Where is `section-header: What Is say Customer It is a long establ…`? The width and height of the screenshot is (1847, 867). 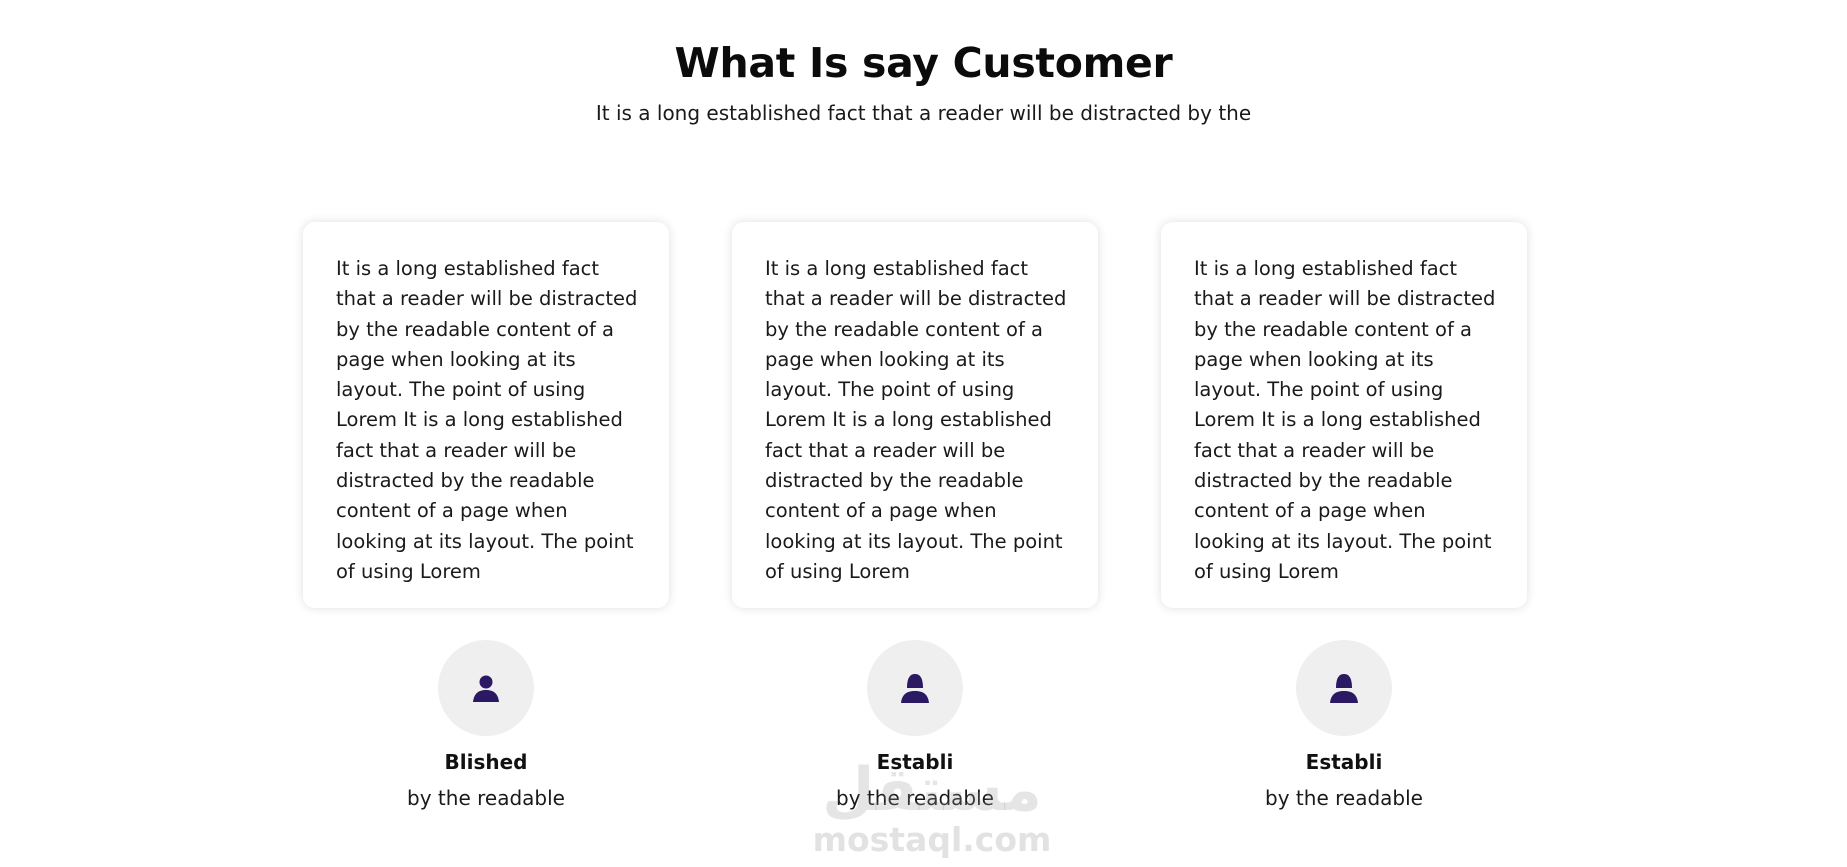 section-header: What Is say Customer It is a long establ… is located at coordinates (923, 80).